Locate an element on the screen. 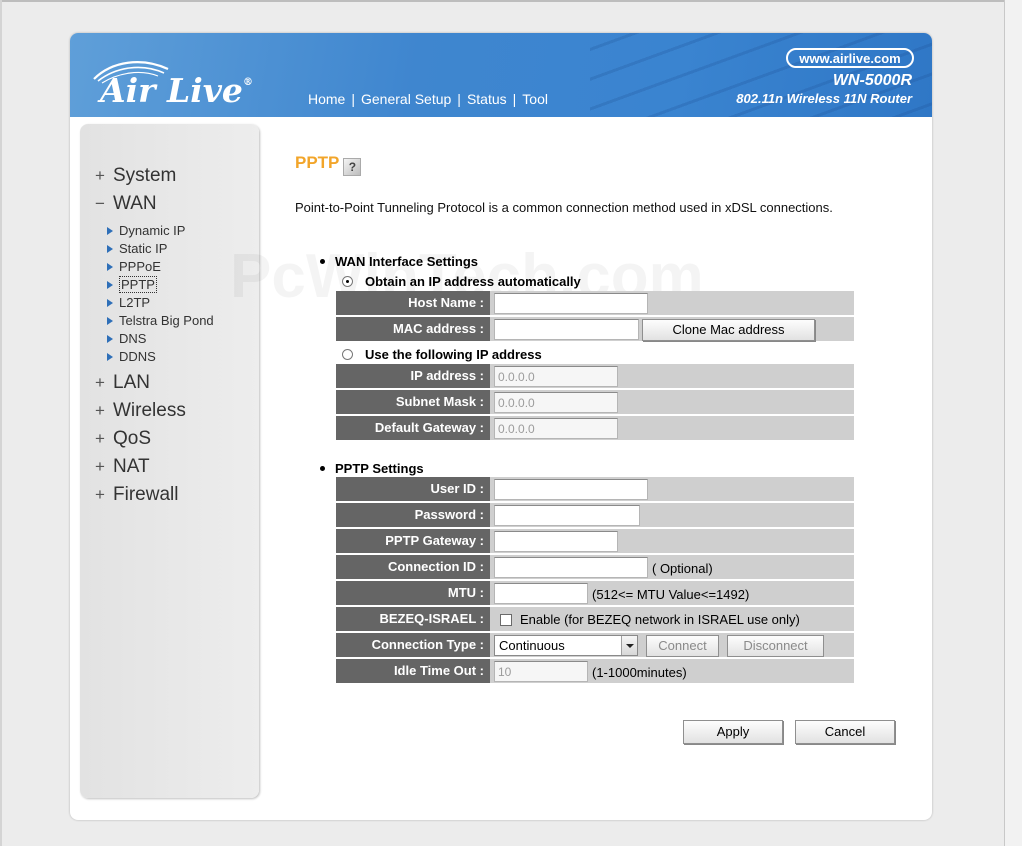  apply-button: Apply is located at coordinates (733, 732).